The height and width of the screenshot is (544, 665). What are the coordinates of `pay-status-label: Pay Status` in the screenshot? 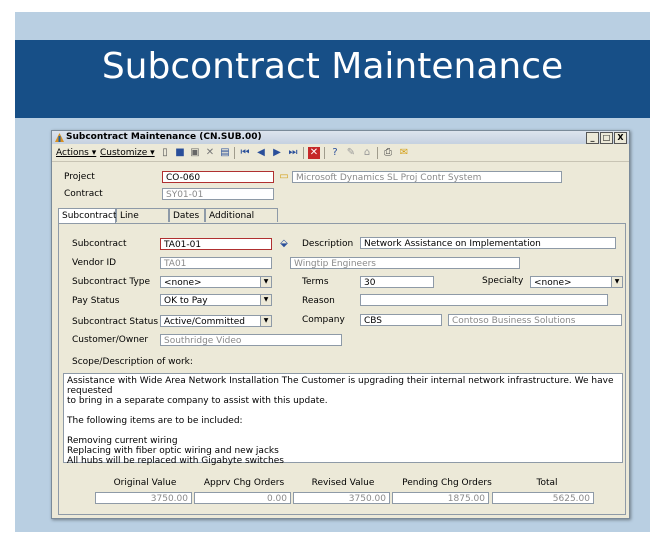 It's located at (96, 301).